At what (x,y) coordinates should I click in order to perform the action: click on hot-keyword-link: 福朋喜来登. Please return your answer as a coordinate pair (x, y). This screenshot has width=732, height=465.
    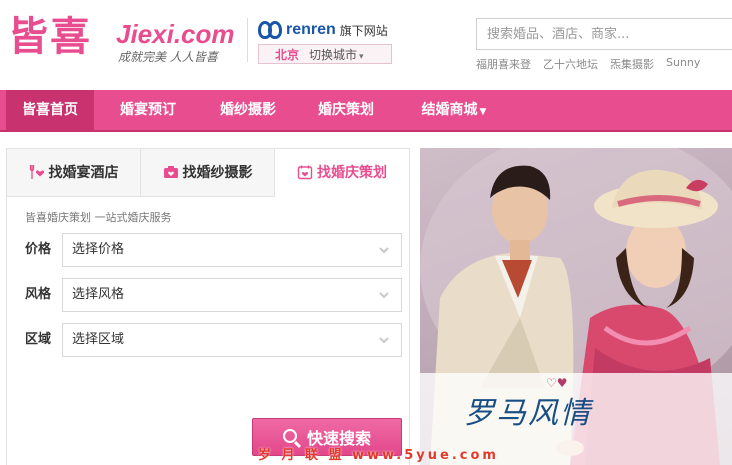
    Looking at the image, I should click on (503, 64).